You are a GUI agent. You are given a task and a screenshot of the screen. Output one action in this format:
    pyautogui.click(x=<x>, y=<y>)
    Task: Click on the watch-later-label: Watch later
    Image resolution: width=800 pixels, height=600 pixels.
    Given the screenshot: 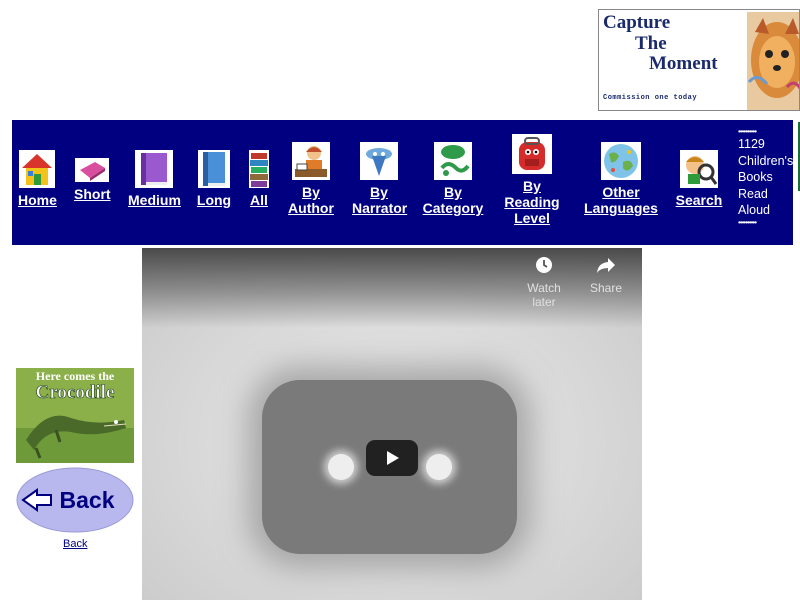 What is the action you would take?
    pyautogui.click(x=544, y=295)
    